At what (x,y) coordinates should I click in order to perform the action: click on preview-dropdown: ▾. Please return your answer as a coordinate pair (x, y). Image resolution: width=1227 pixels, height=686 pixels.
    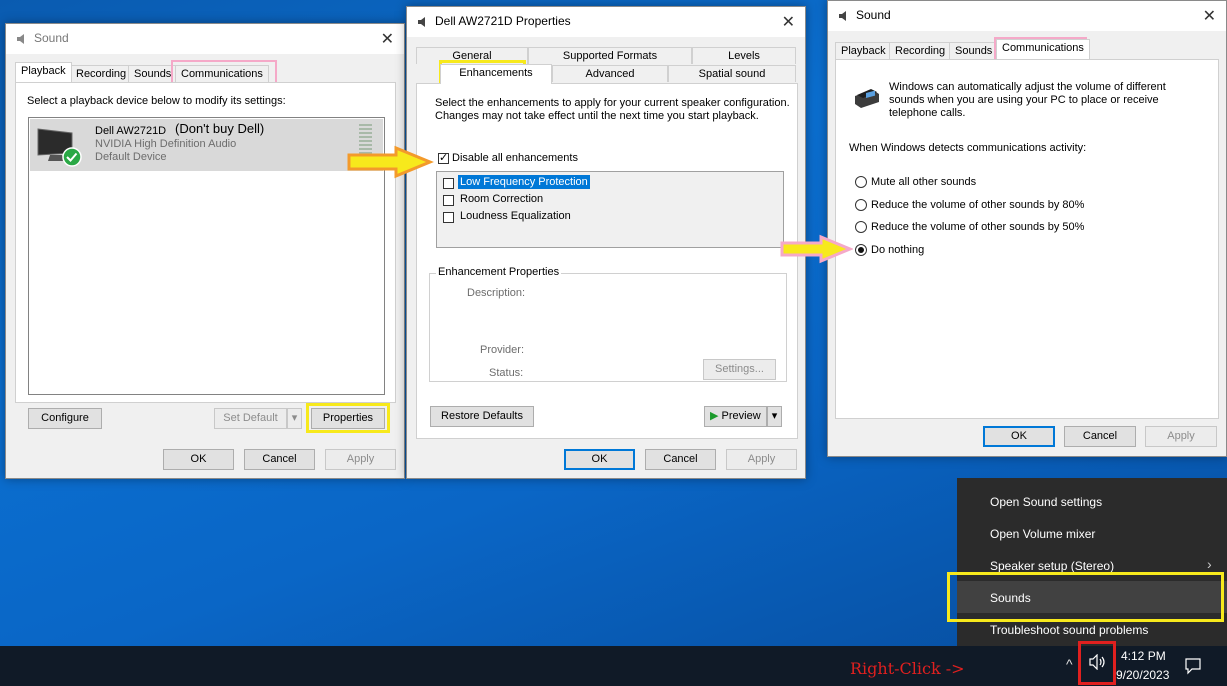
    Looking at the image, I should click on (774, 416).